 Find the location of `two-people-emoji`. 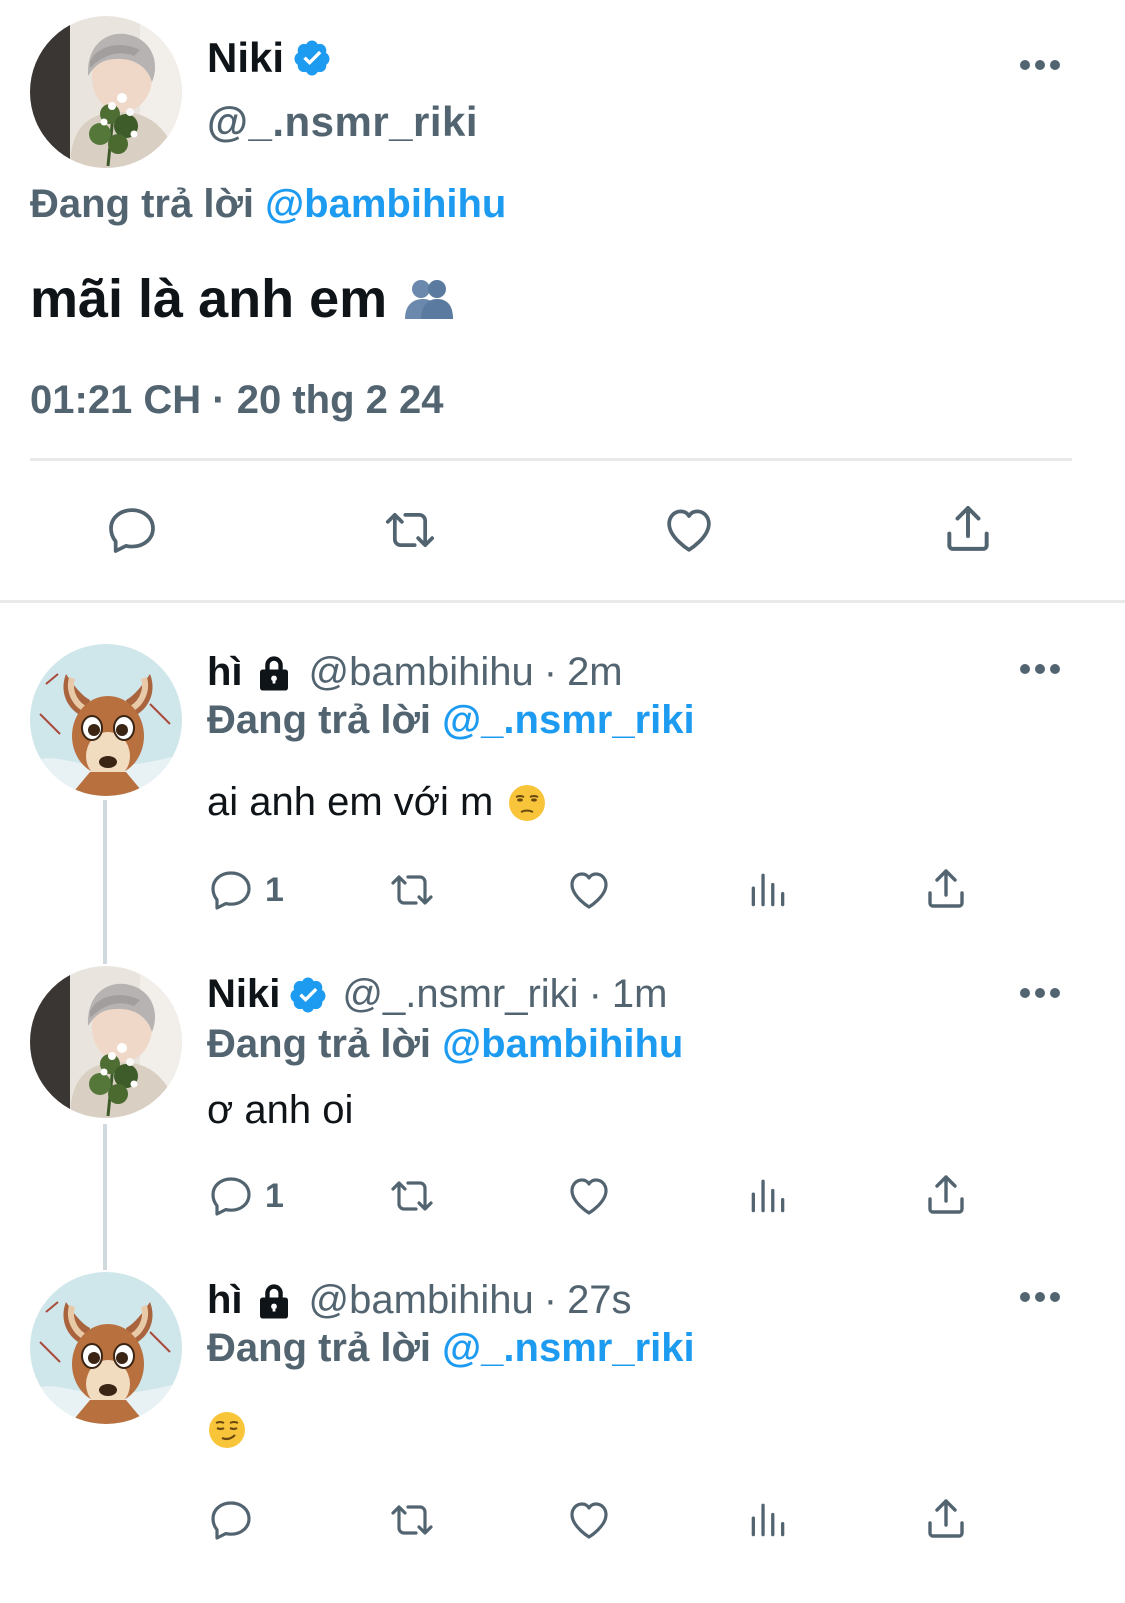

two-people-emoji is located at coordinates (429, 299).